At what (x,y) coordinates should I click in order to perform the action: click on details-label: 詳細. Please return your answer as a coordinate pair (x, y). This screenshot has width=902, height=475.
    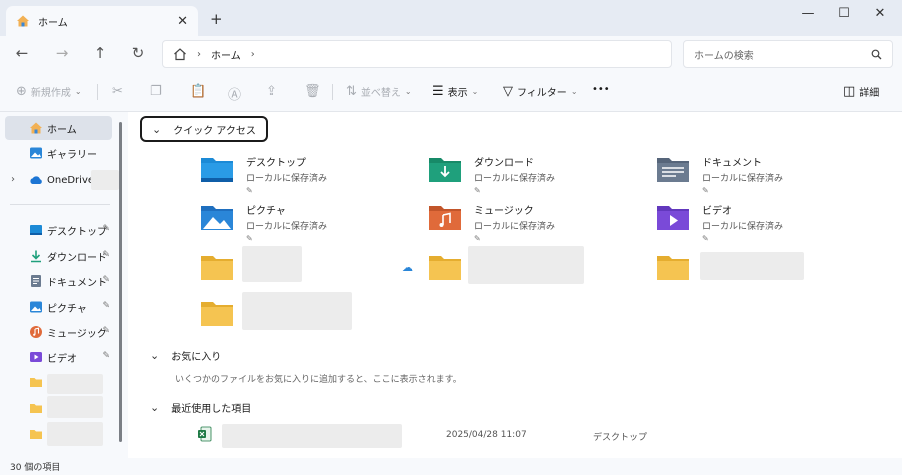
    Looking at the image, I should click on (869, 93).